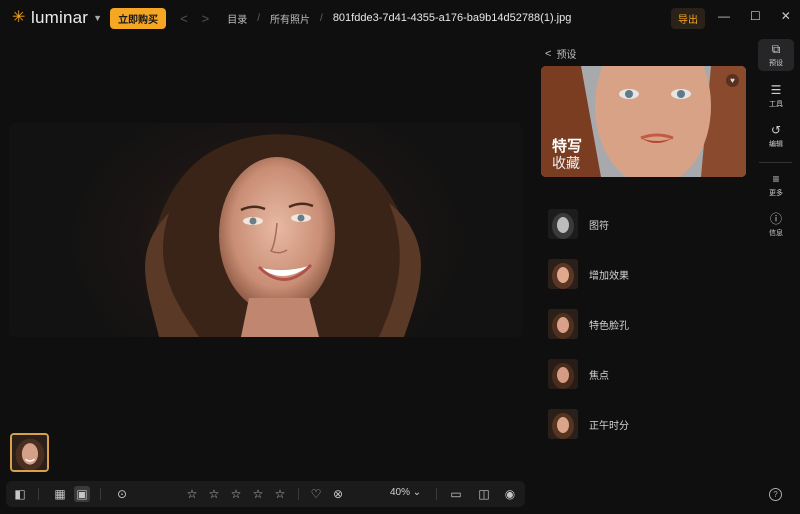  What do you see at coordinates (643, 121) in the screenshot?
I see `presets-hero-card: 特写 收藏 ♥` at bounding box center [643, 121].